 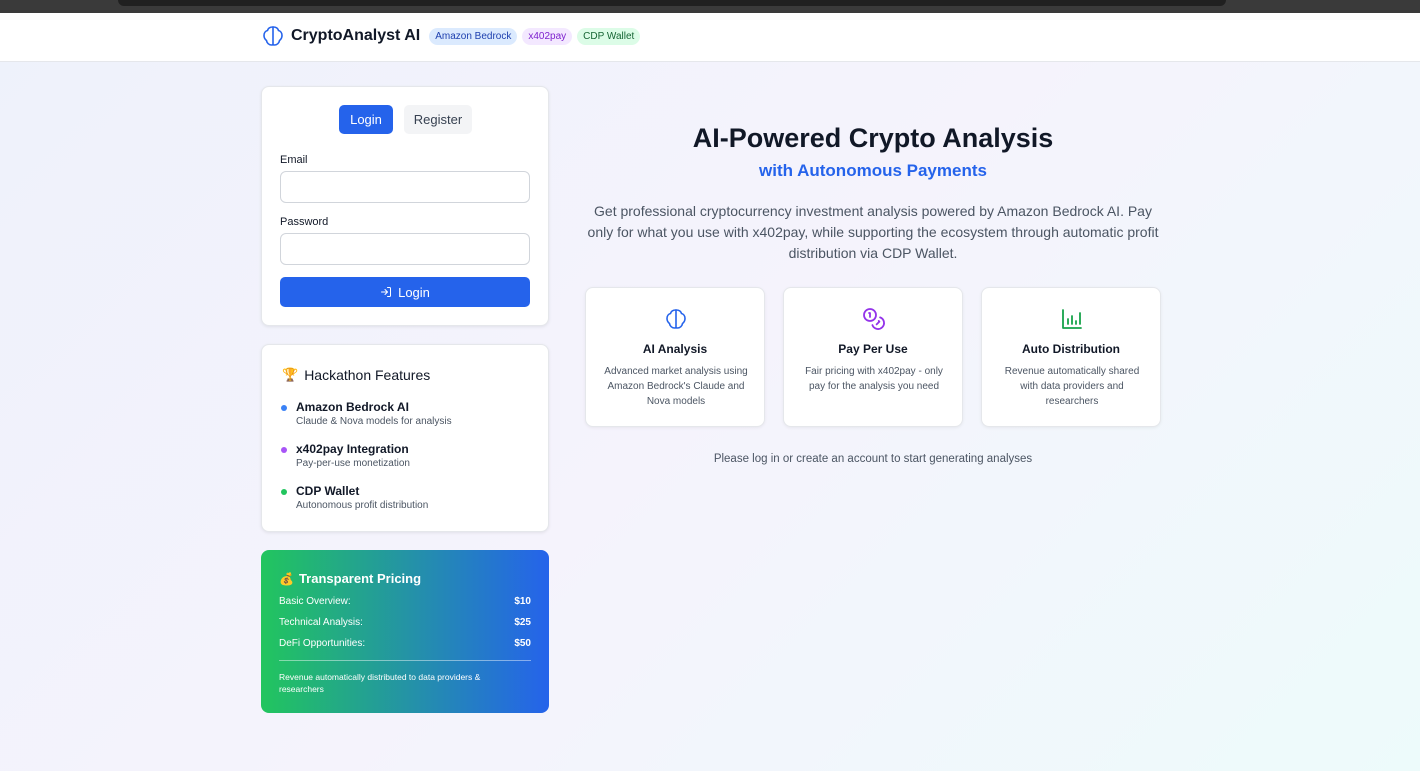 I want to click on price-row: Technical Analysis: $25, so click(x=405, y=622).